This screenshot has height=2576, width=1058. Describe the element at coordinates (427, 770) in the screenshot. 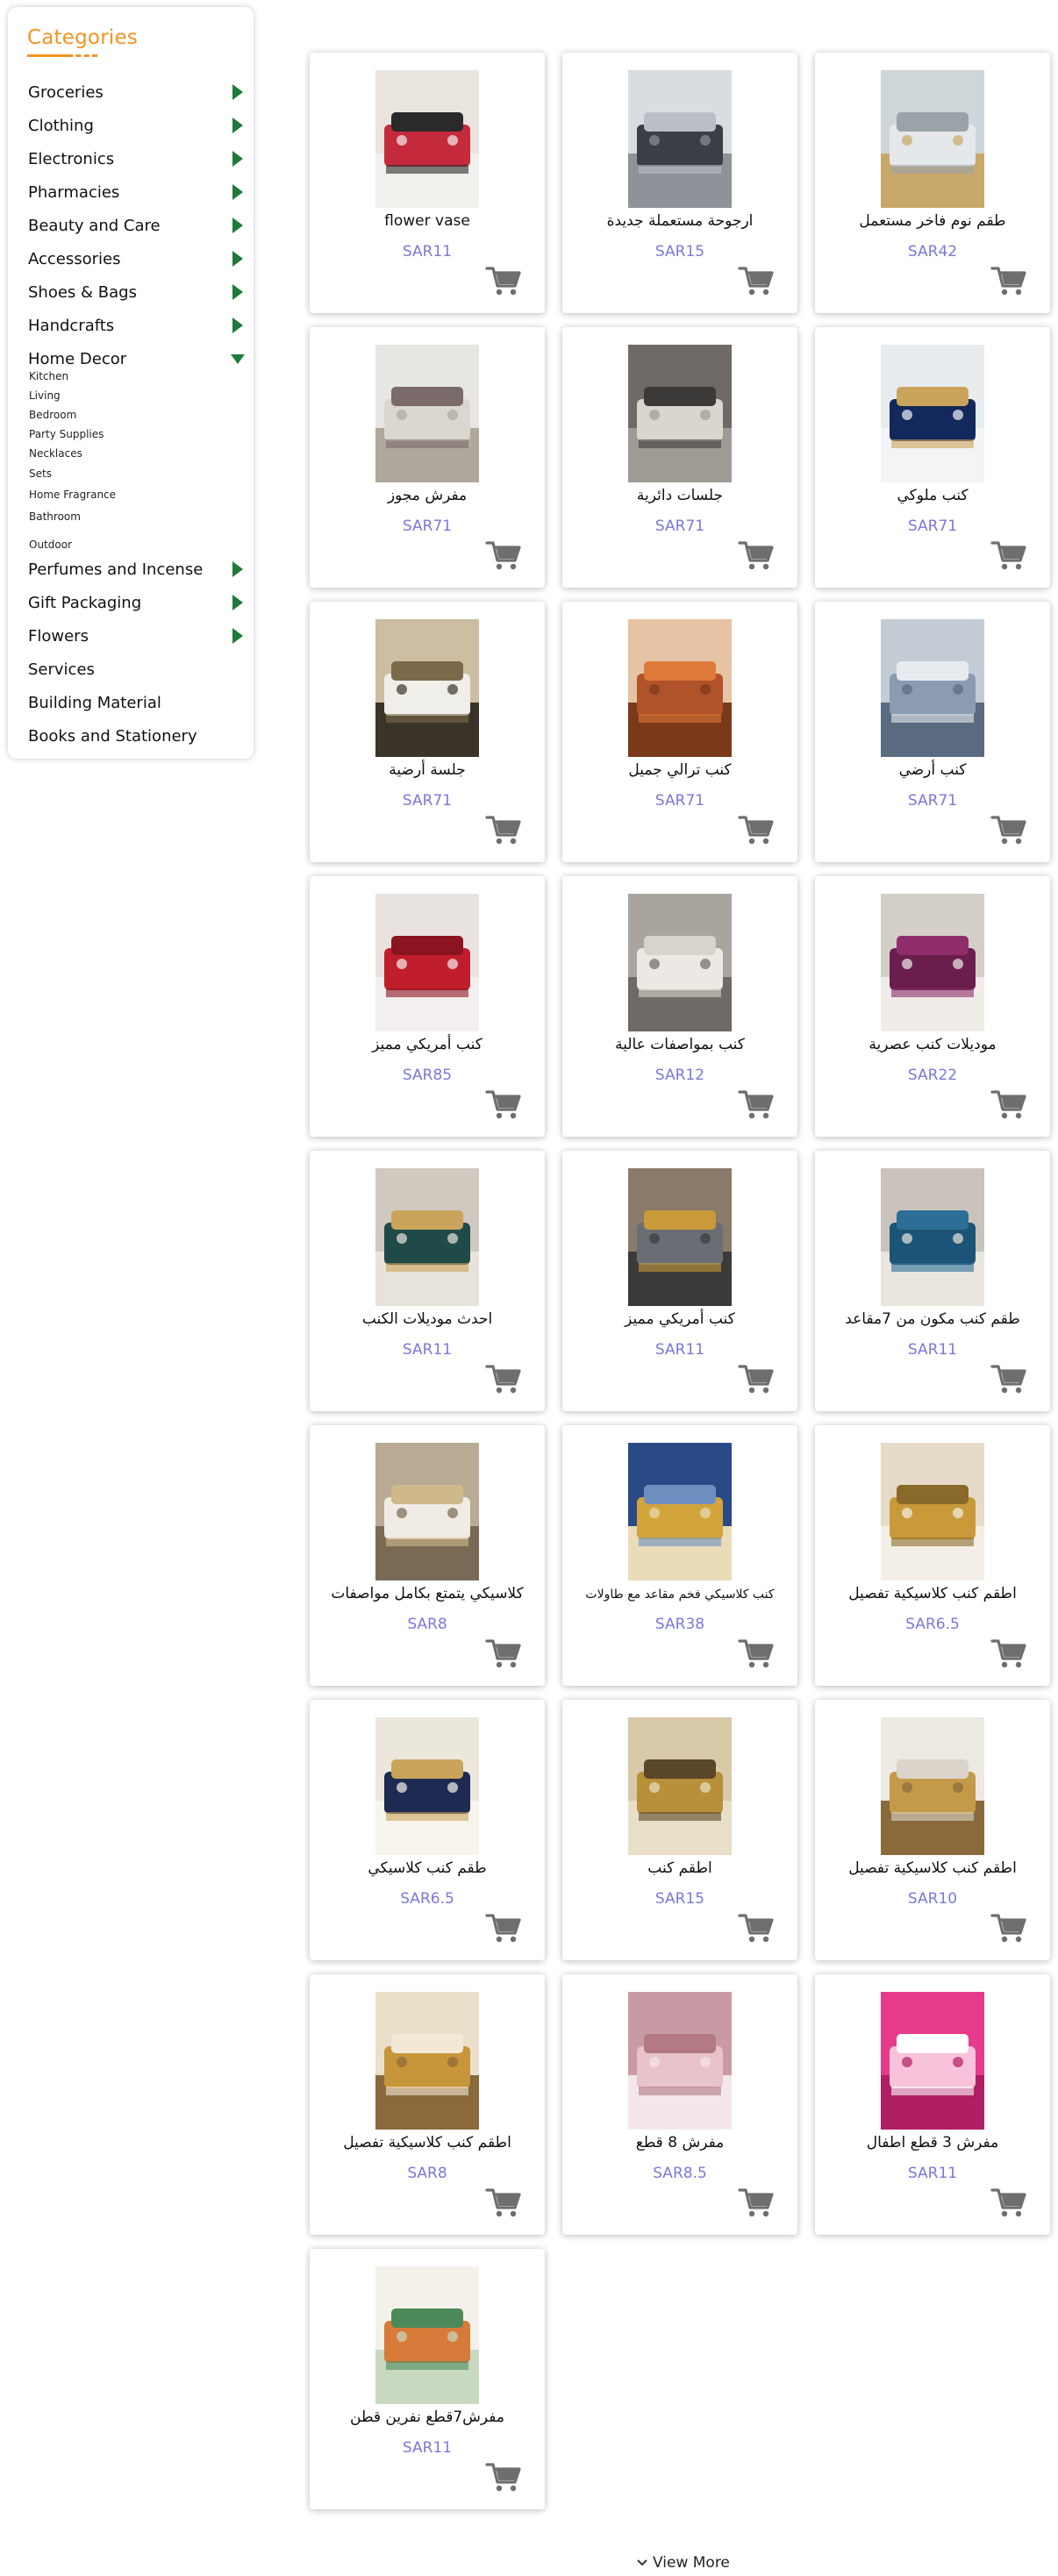

I see `product-name: جلسة أرضية` at that location.